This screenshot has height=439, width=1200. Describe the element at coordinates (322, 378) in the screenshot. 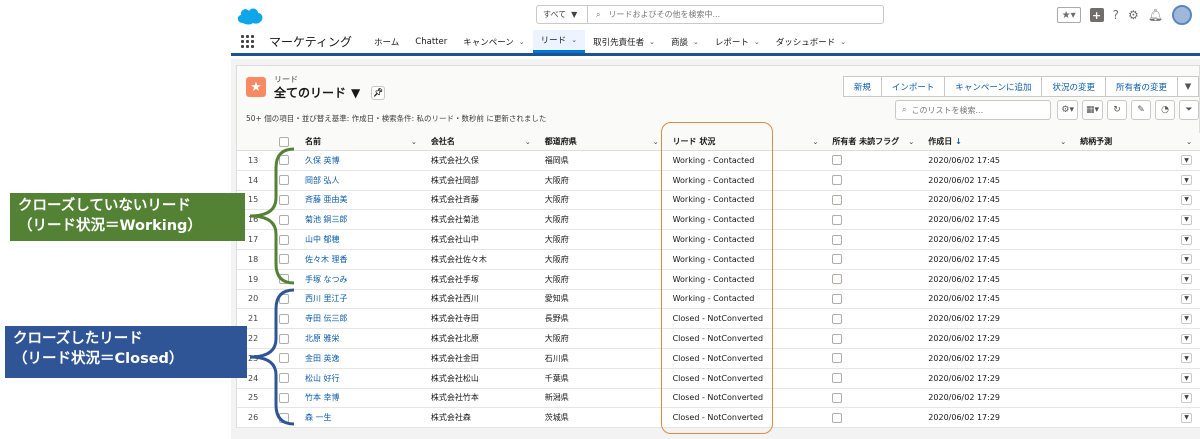

I see `lead-name-link: 松山 好行` at that location.